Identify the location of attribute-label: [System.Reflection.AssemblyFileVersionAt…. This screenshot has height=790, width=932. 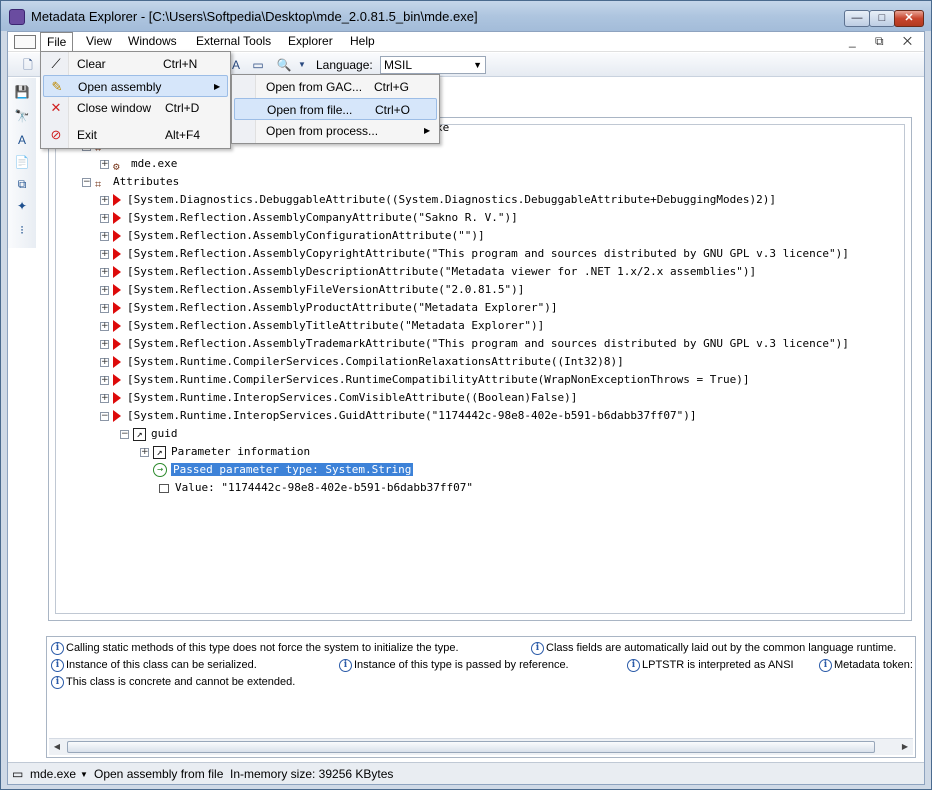
(326, 289).